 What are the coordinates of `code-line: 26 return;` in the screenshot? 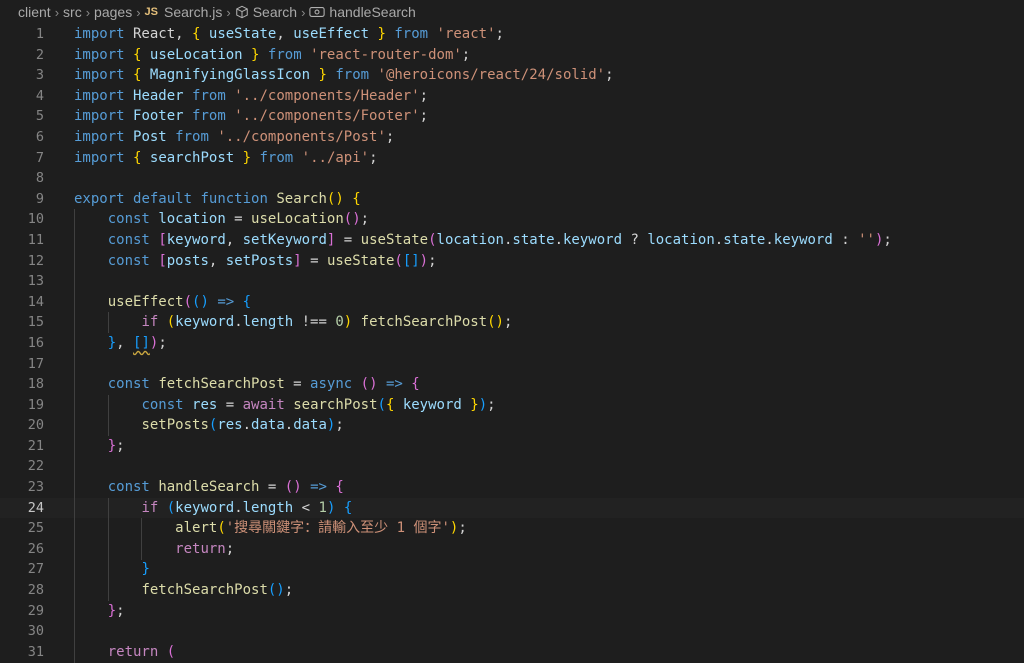 It's located at (512, 549).